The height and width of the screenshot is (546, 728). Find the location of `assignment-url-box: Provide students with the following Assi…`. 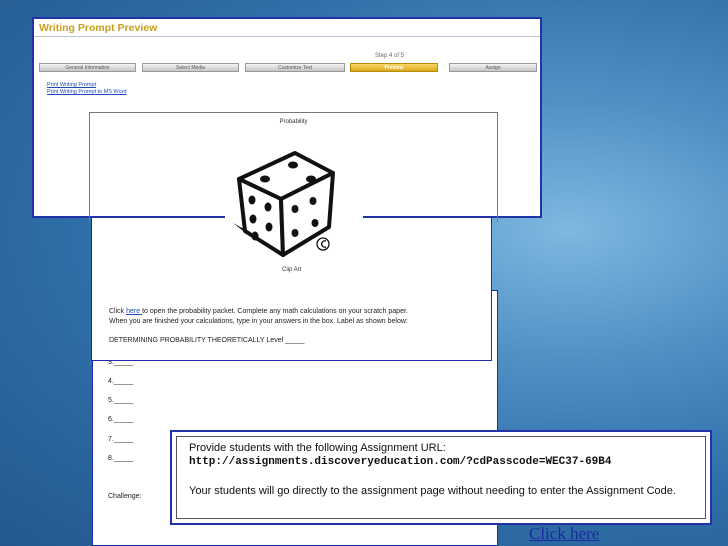

assignment-url-box: Provide students with the following Assi… is located at coordinates (441, 477).